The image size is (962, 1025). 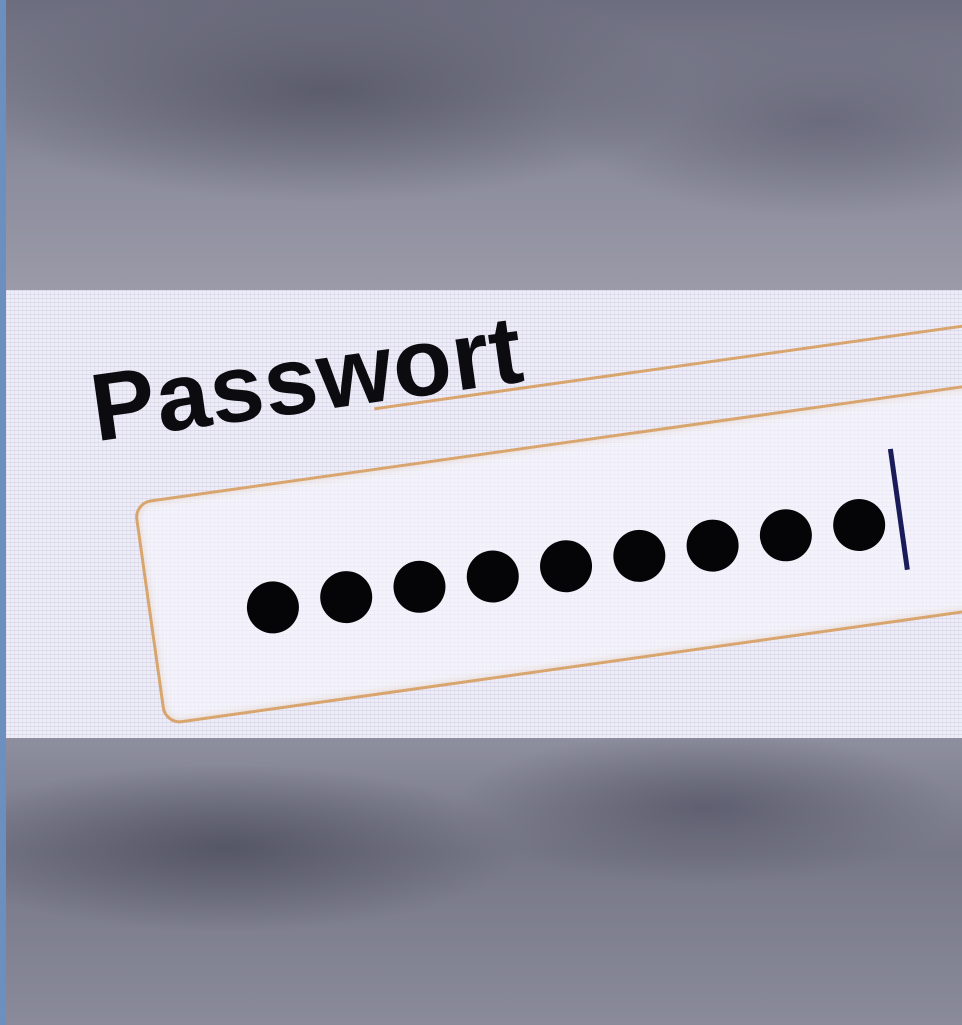 I want to click on text-caret, so click(x=898, y=509).